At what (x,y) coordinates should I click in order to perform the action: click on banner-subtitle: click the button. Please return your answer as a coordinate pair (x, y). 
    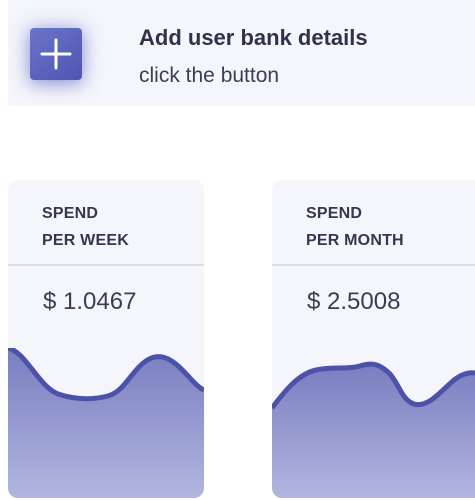
    Looking at the image, I should click on (209, 75).